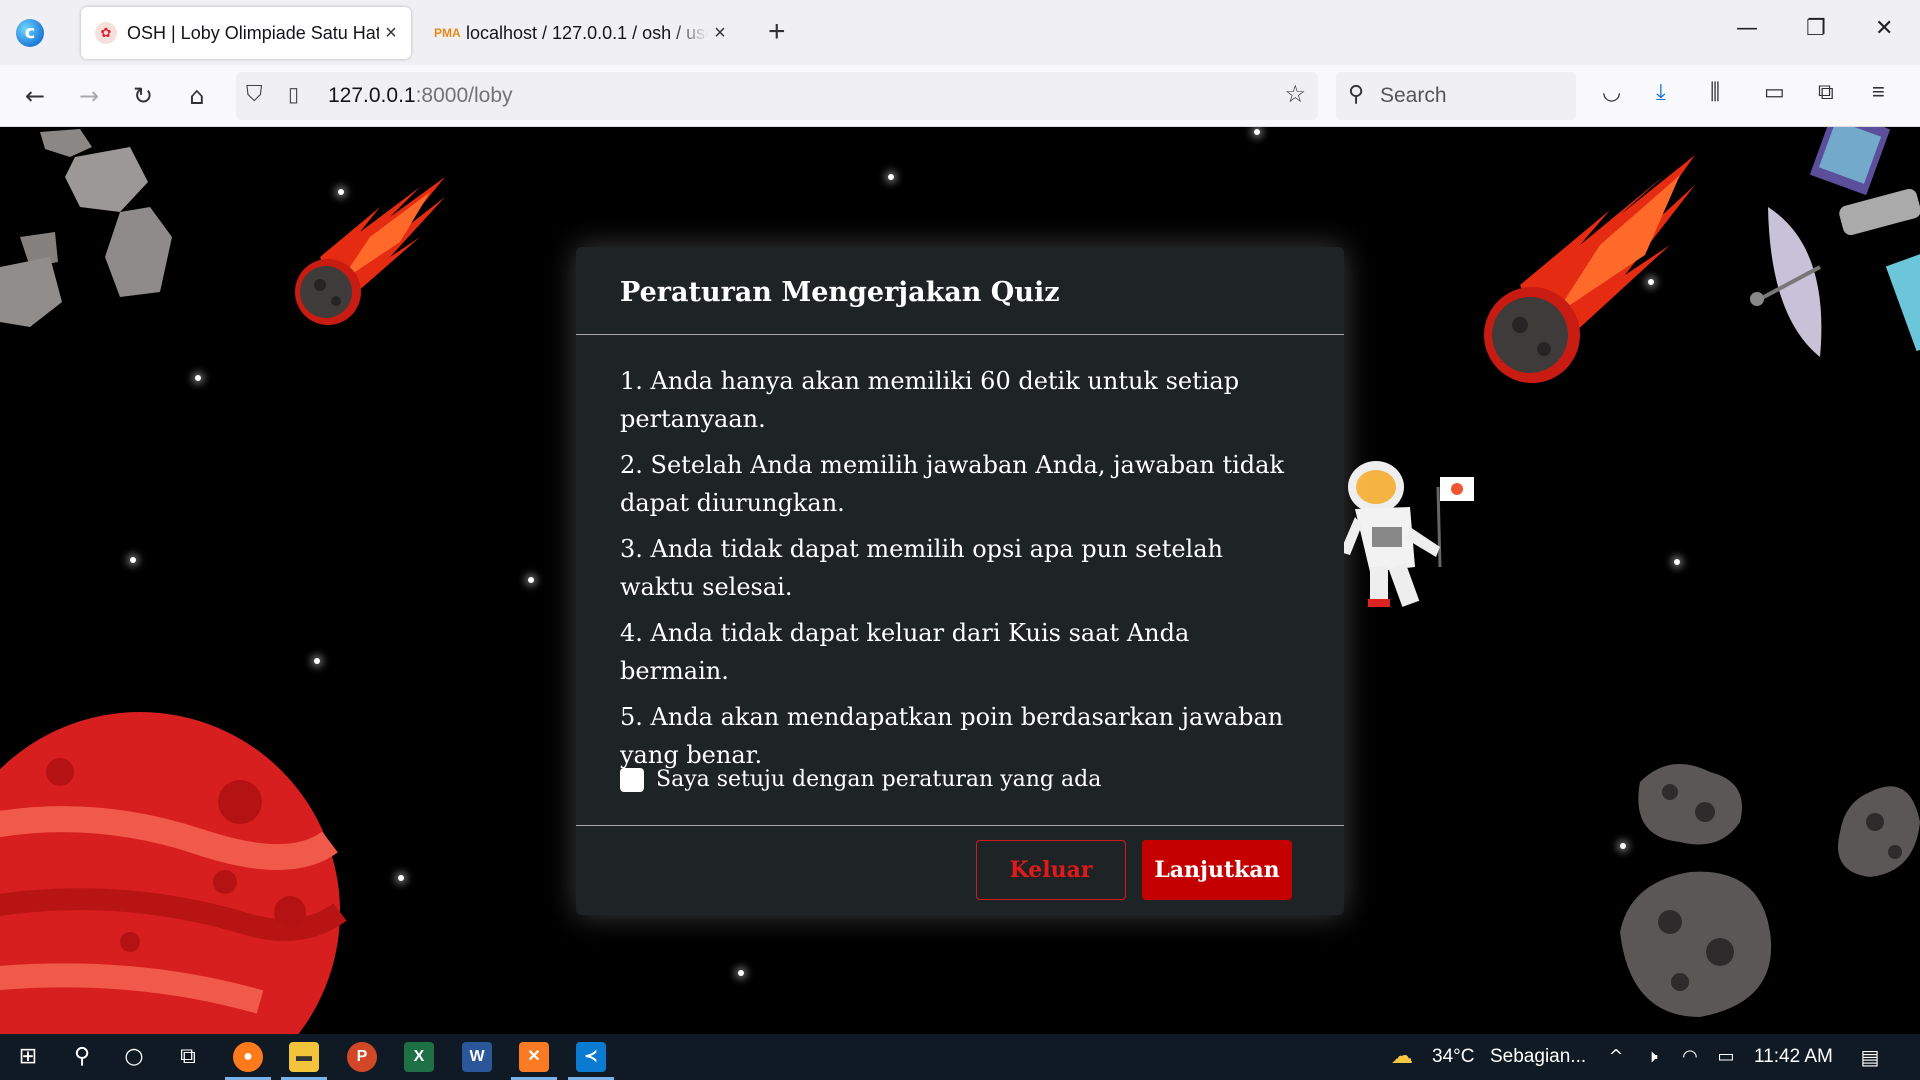 This screenshot has height=1080, width=1920. Describe the element at coordinates (1826, 92) in the screenshot. I see `screenshot-icon: ⧉` at that location.